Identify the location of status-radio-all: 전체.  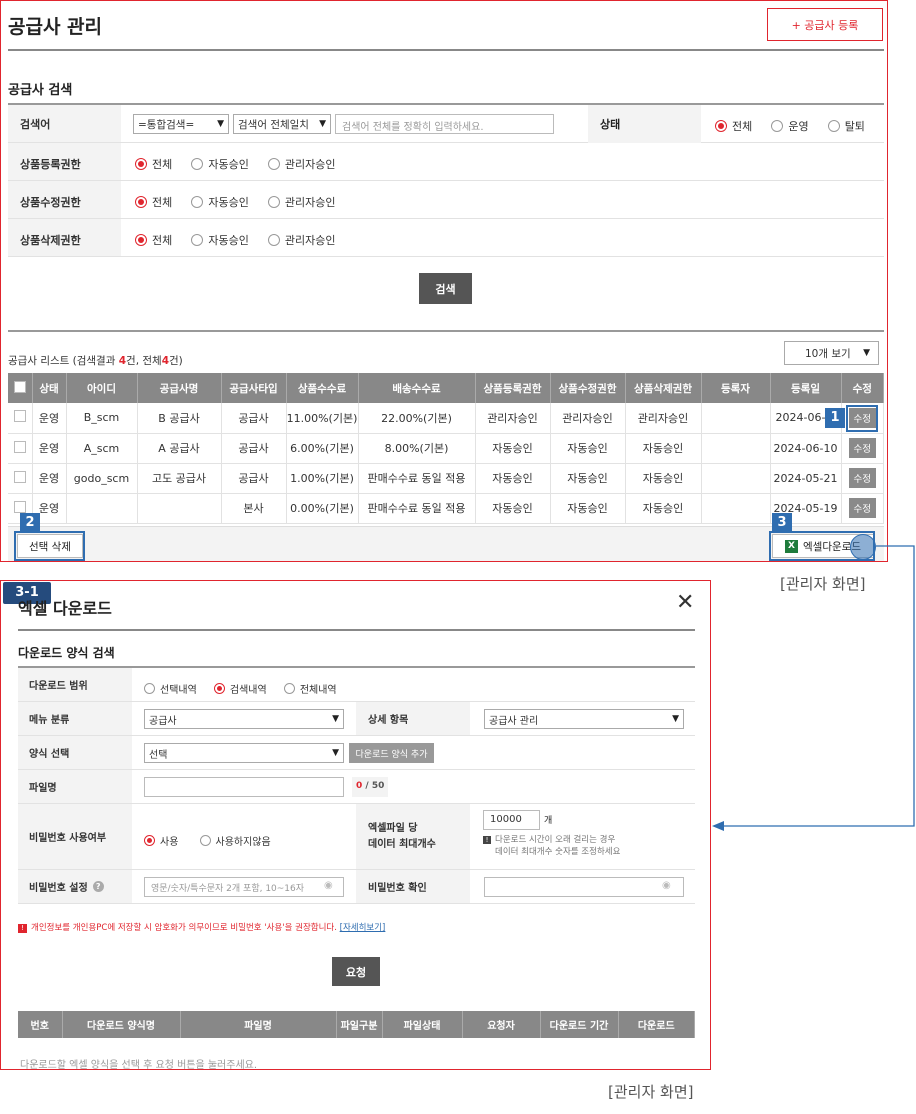
(733, 126).